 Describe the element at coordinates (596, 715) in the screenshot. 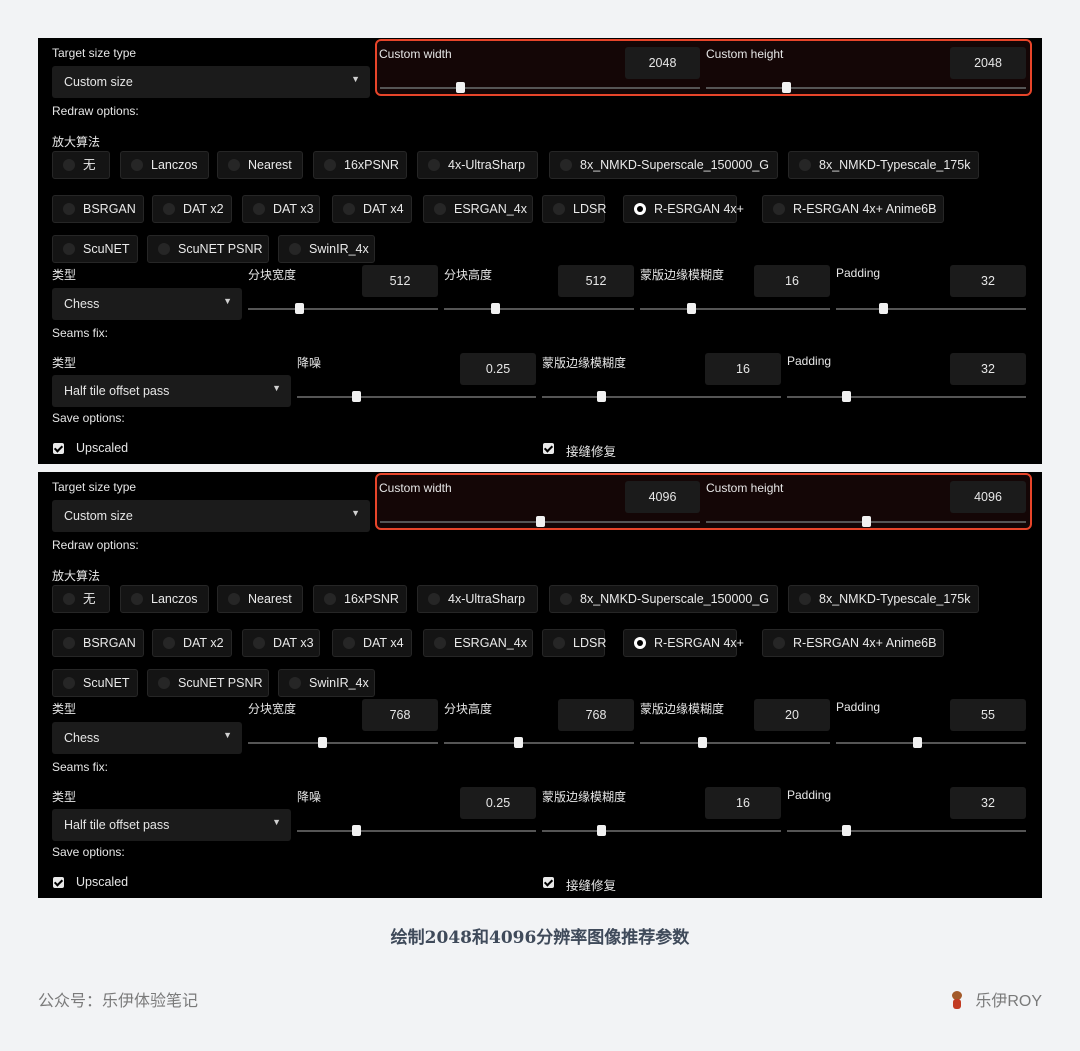

I see `tile-height-input: 768` at that location.